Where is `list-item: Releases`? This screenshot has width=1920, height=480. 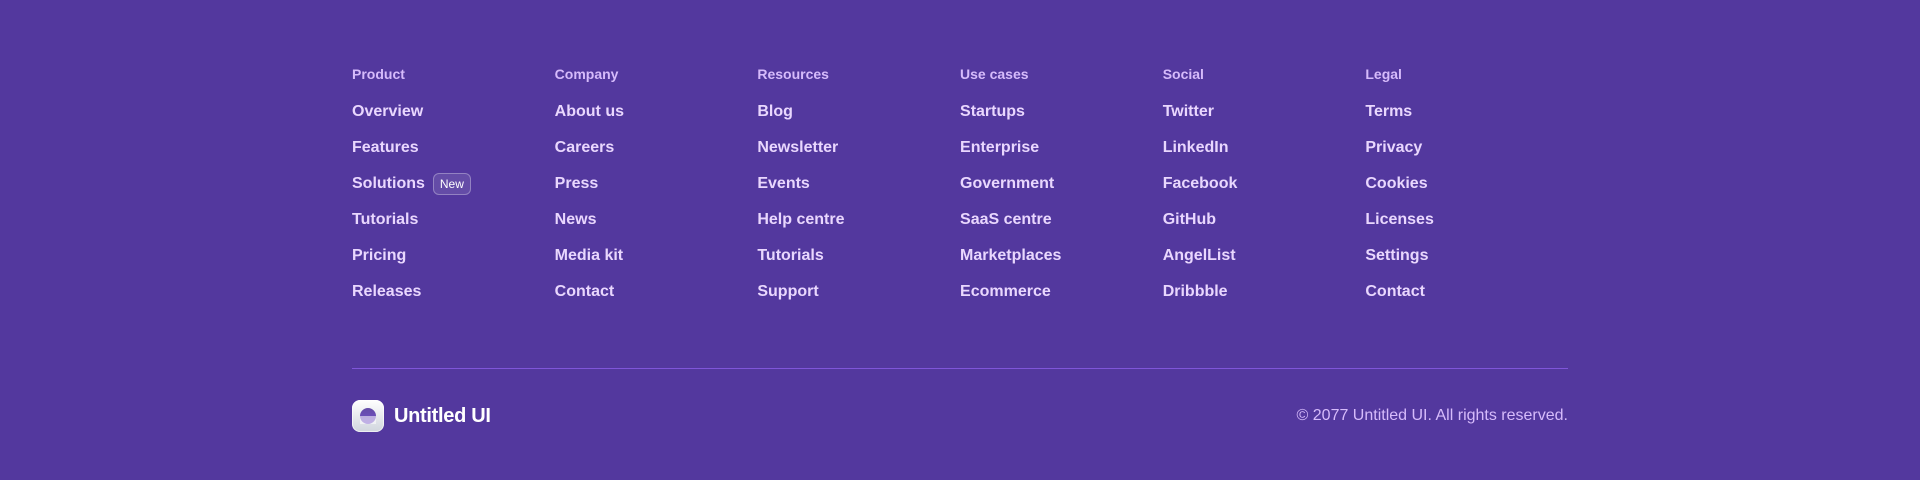
list-item: Releases is located at coordinates (453, 292).